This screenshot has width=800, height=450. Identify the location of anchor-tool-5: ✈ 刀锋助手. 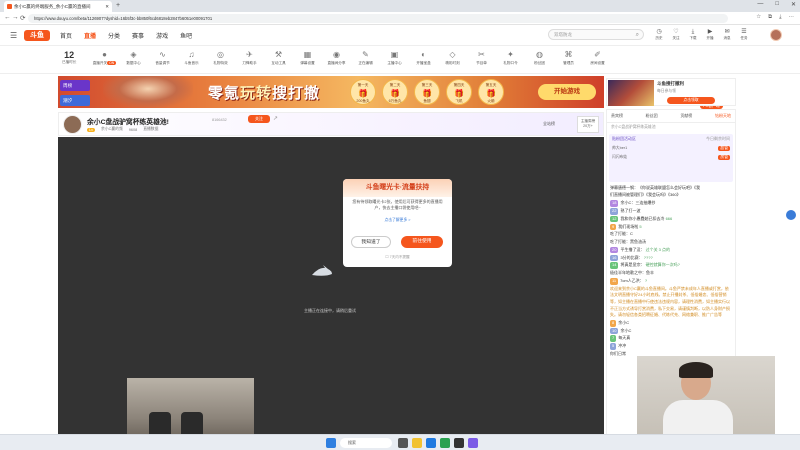
(249, 57).